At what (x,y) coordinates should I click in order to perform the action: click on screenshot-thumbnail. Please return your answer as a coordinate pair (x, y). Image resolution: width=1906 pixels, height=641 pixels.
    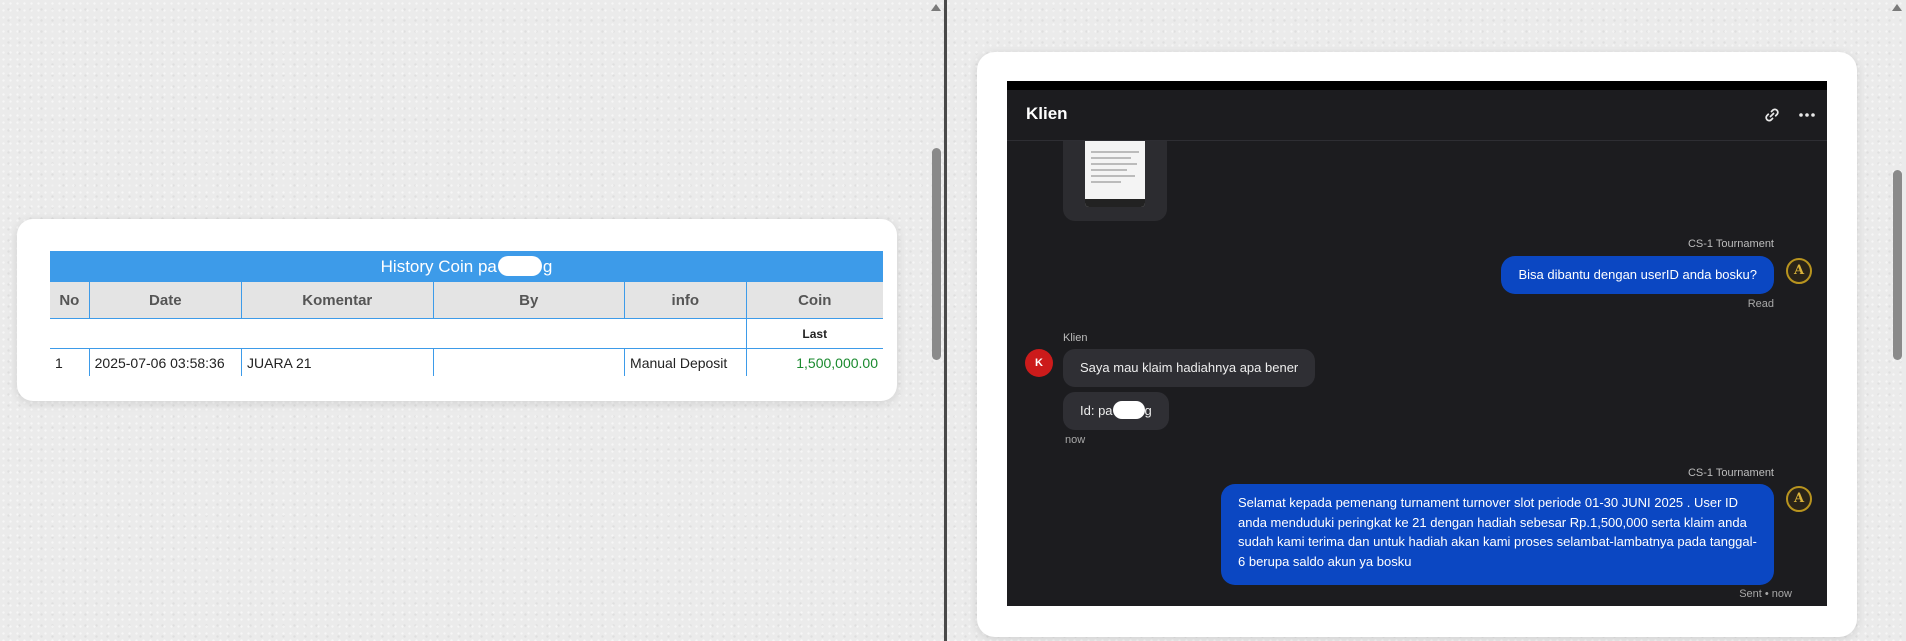
    Looking at the image, I should click on (1115, 169).